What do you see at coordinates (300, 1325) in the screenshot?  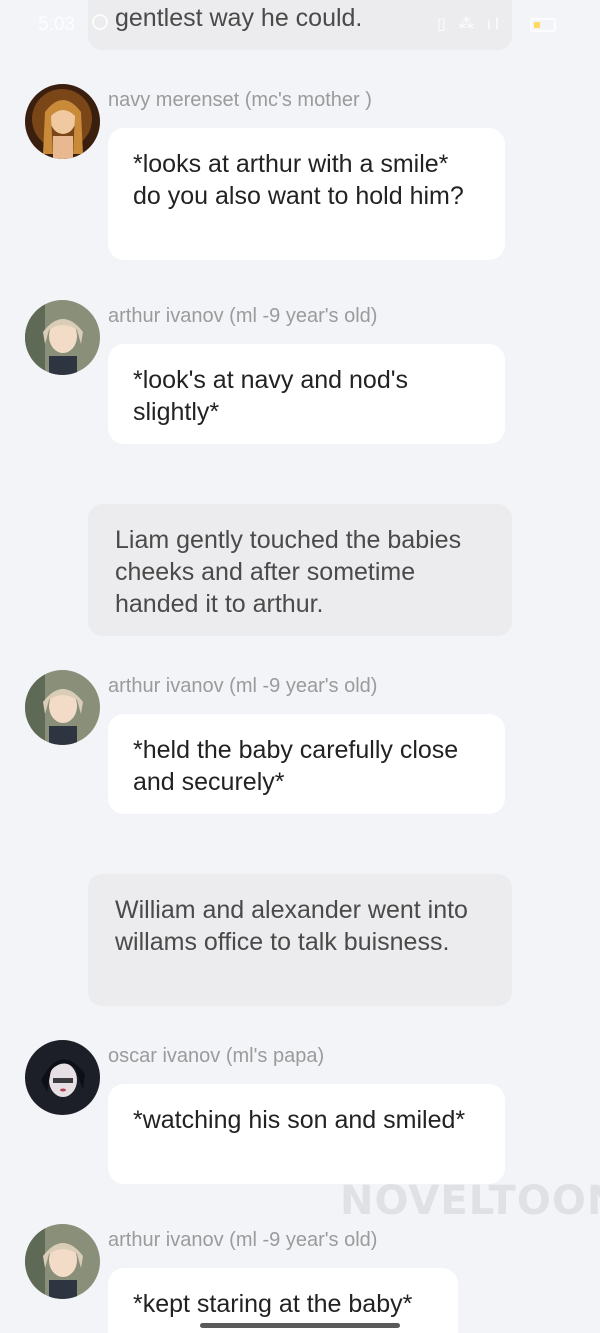 I see `home-indicator` at bounding box center [300, 1325].